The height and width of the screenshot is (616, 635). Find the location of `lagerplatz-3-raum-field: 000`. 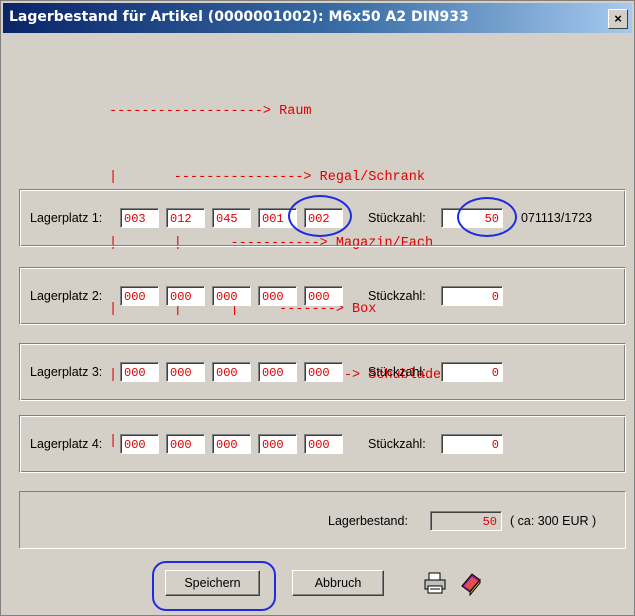

lagerplatz-3-raum-field: 000 is located at coordinates (139, 372).